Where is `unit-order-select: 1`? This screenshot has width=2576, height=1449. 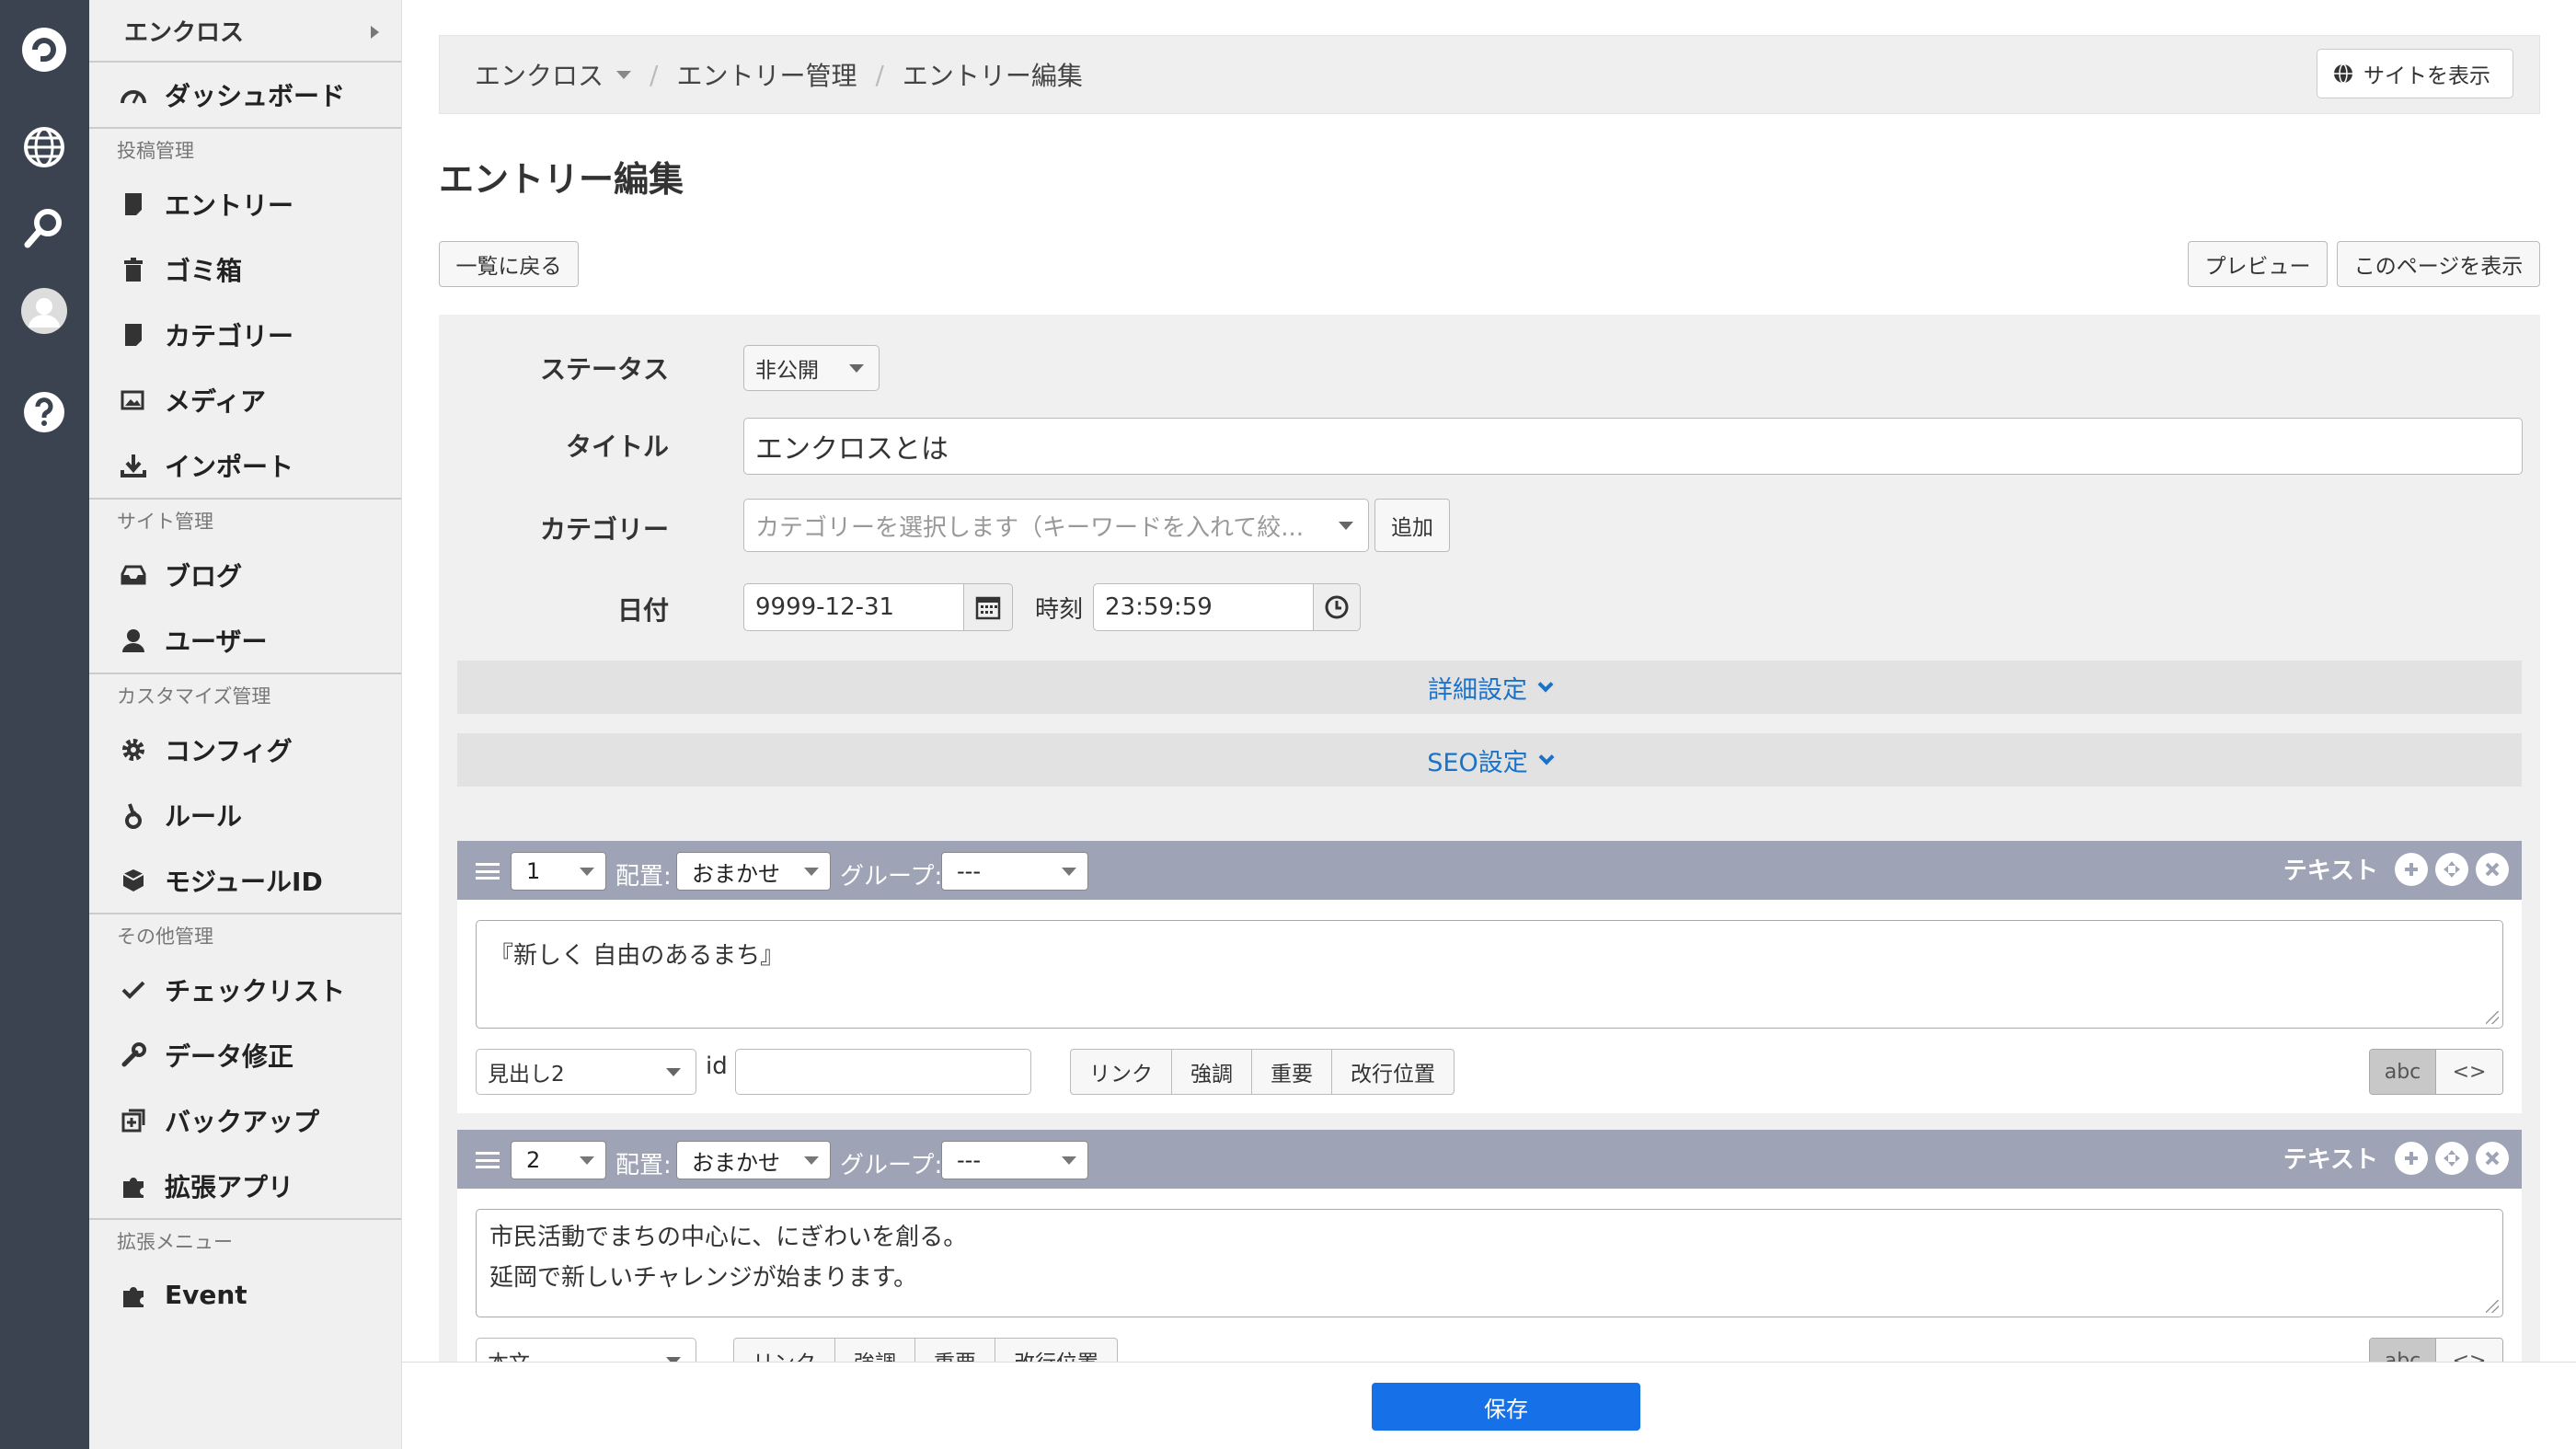 unit-order-select: 1 is located at coordinates (558, 871).